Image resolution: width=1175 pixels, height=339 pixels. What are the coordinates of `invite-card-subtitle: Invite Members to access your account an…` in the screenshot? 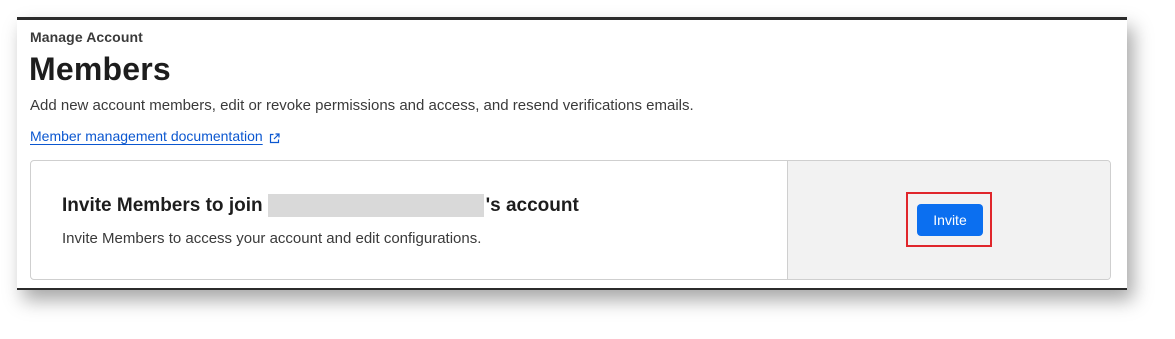 It's located at (272, 238).